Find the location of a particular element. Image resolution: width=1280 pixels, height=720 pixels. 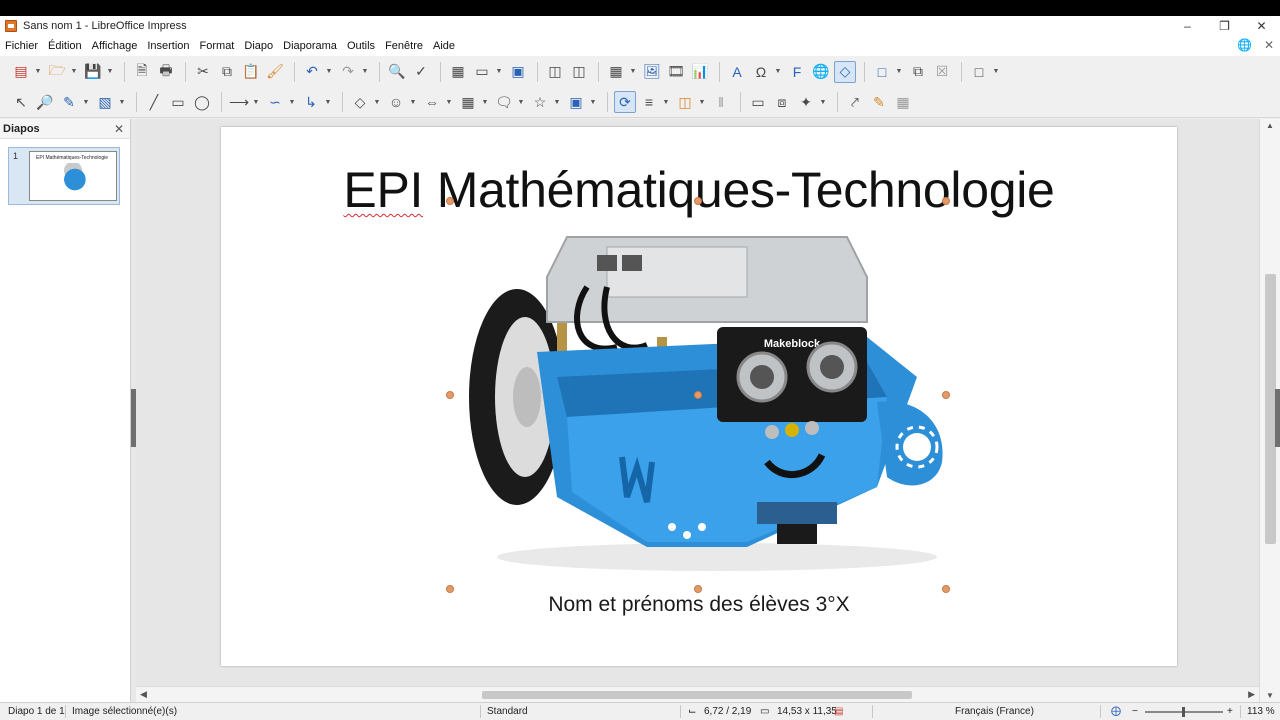

filter-dropdown-icon: ▼ is located at coordinates (823, 102).